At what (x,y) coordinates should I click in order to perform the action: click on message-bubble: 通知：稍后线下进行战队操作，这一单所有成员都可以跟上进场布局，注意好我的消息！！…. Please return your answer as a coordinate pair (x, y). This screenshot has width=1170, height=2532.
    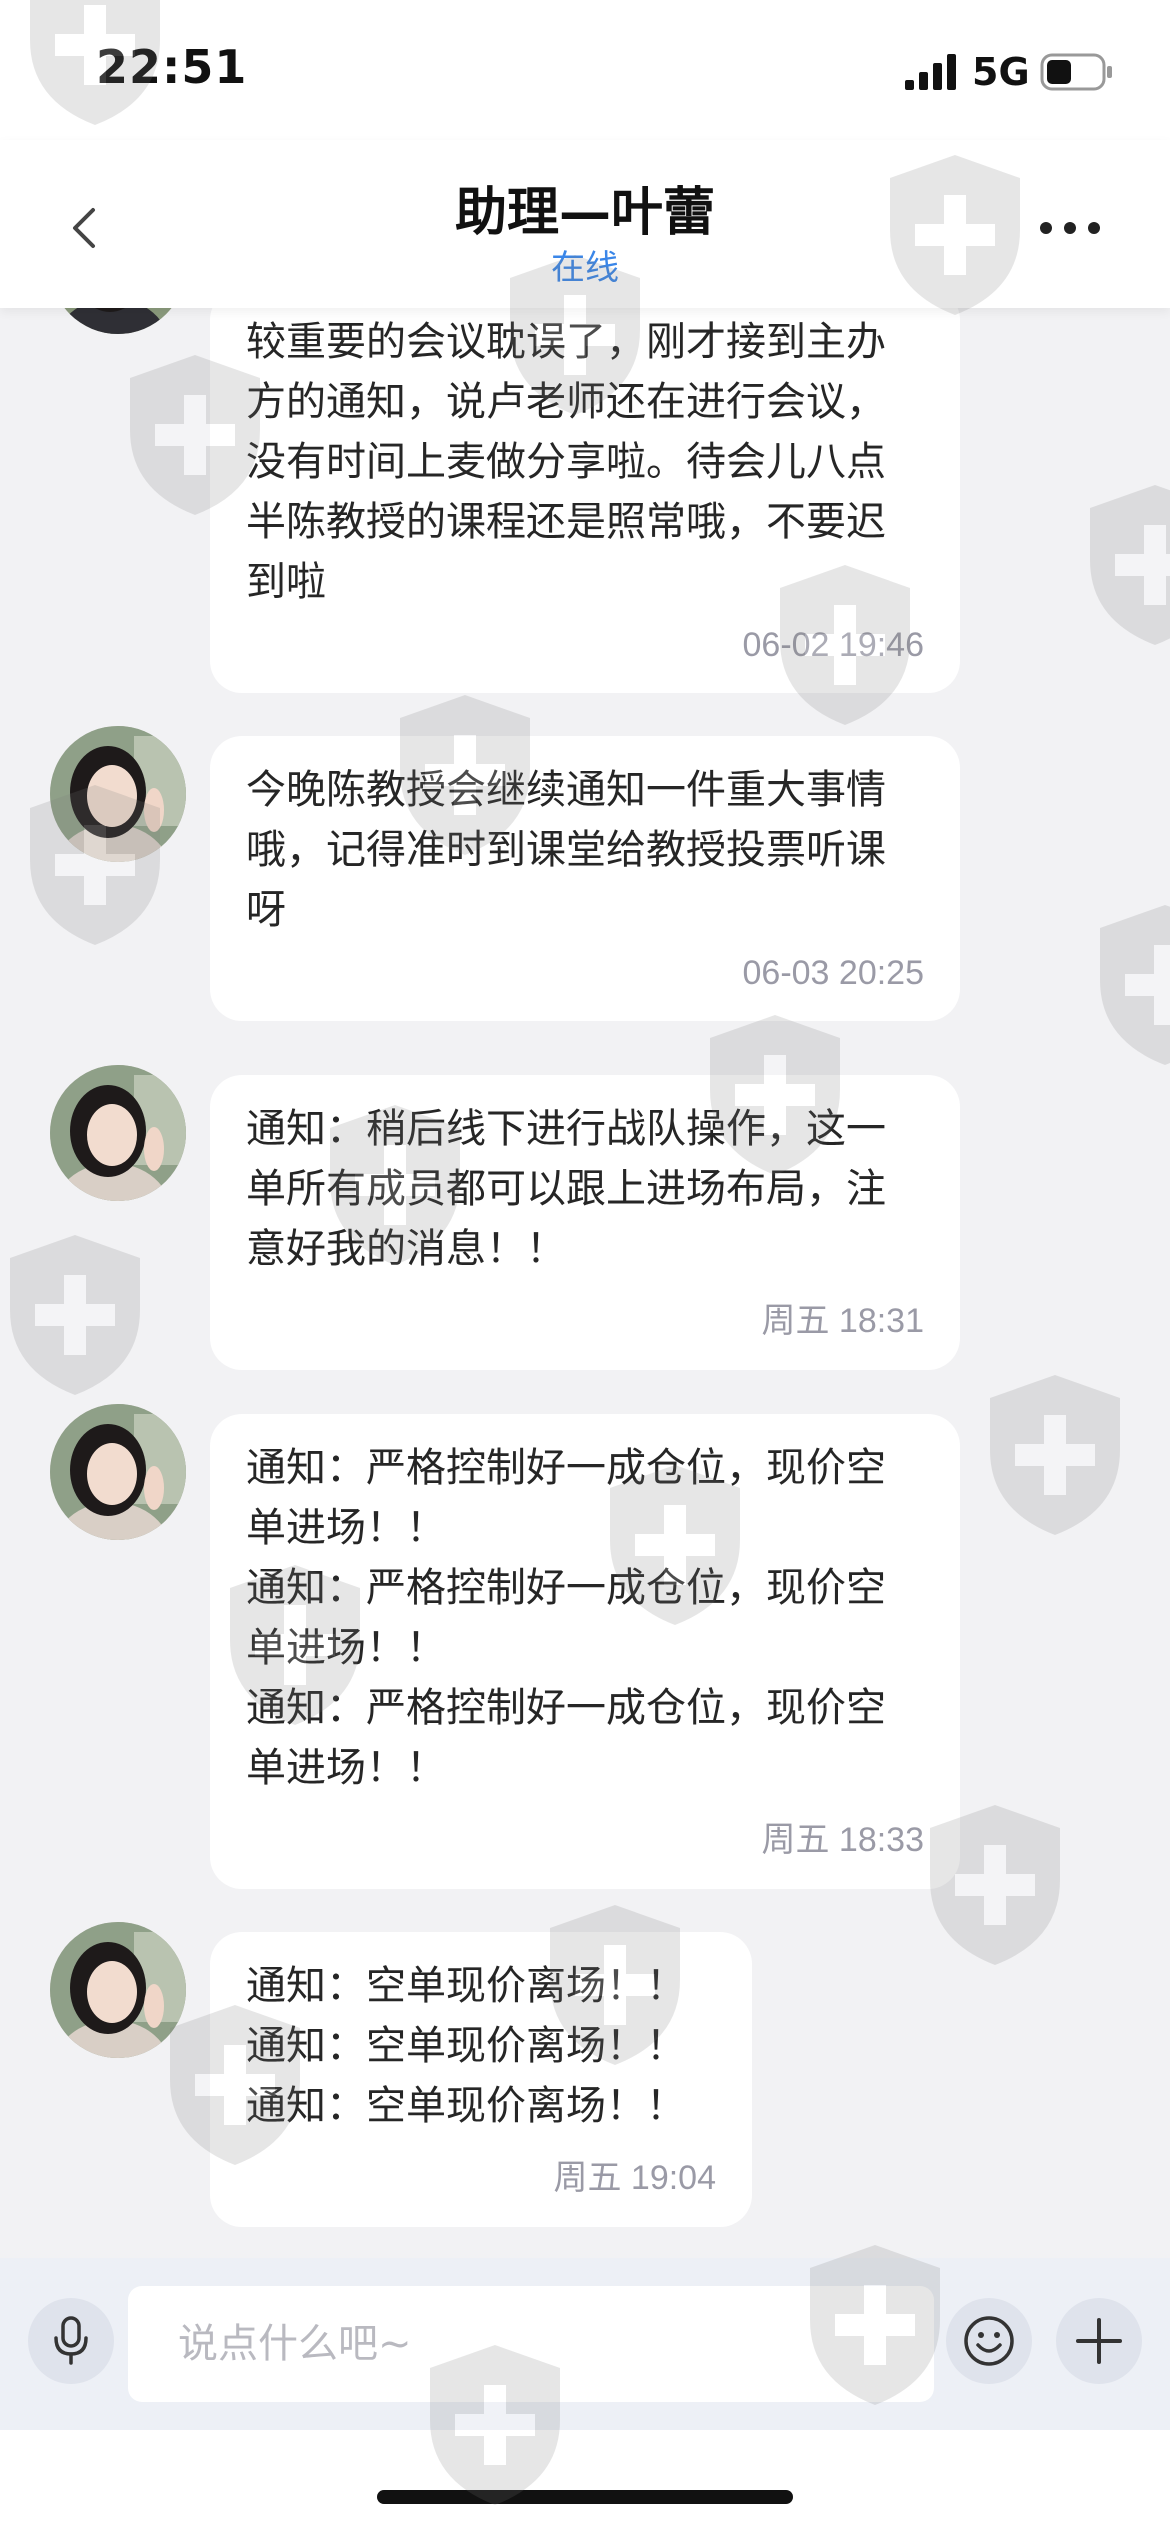
    Looking at the image, I should click on (585, 1222).